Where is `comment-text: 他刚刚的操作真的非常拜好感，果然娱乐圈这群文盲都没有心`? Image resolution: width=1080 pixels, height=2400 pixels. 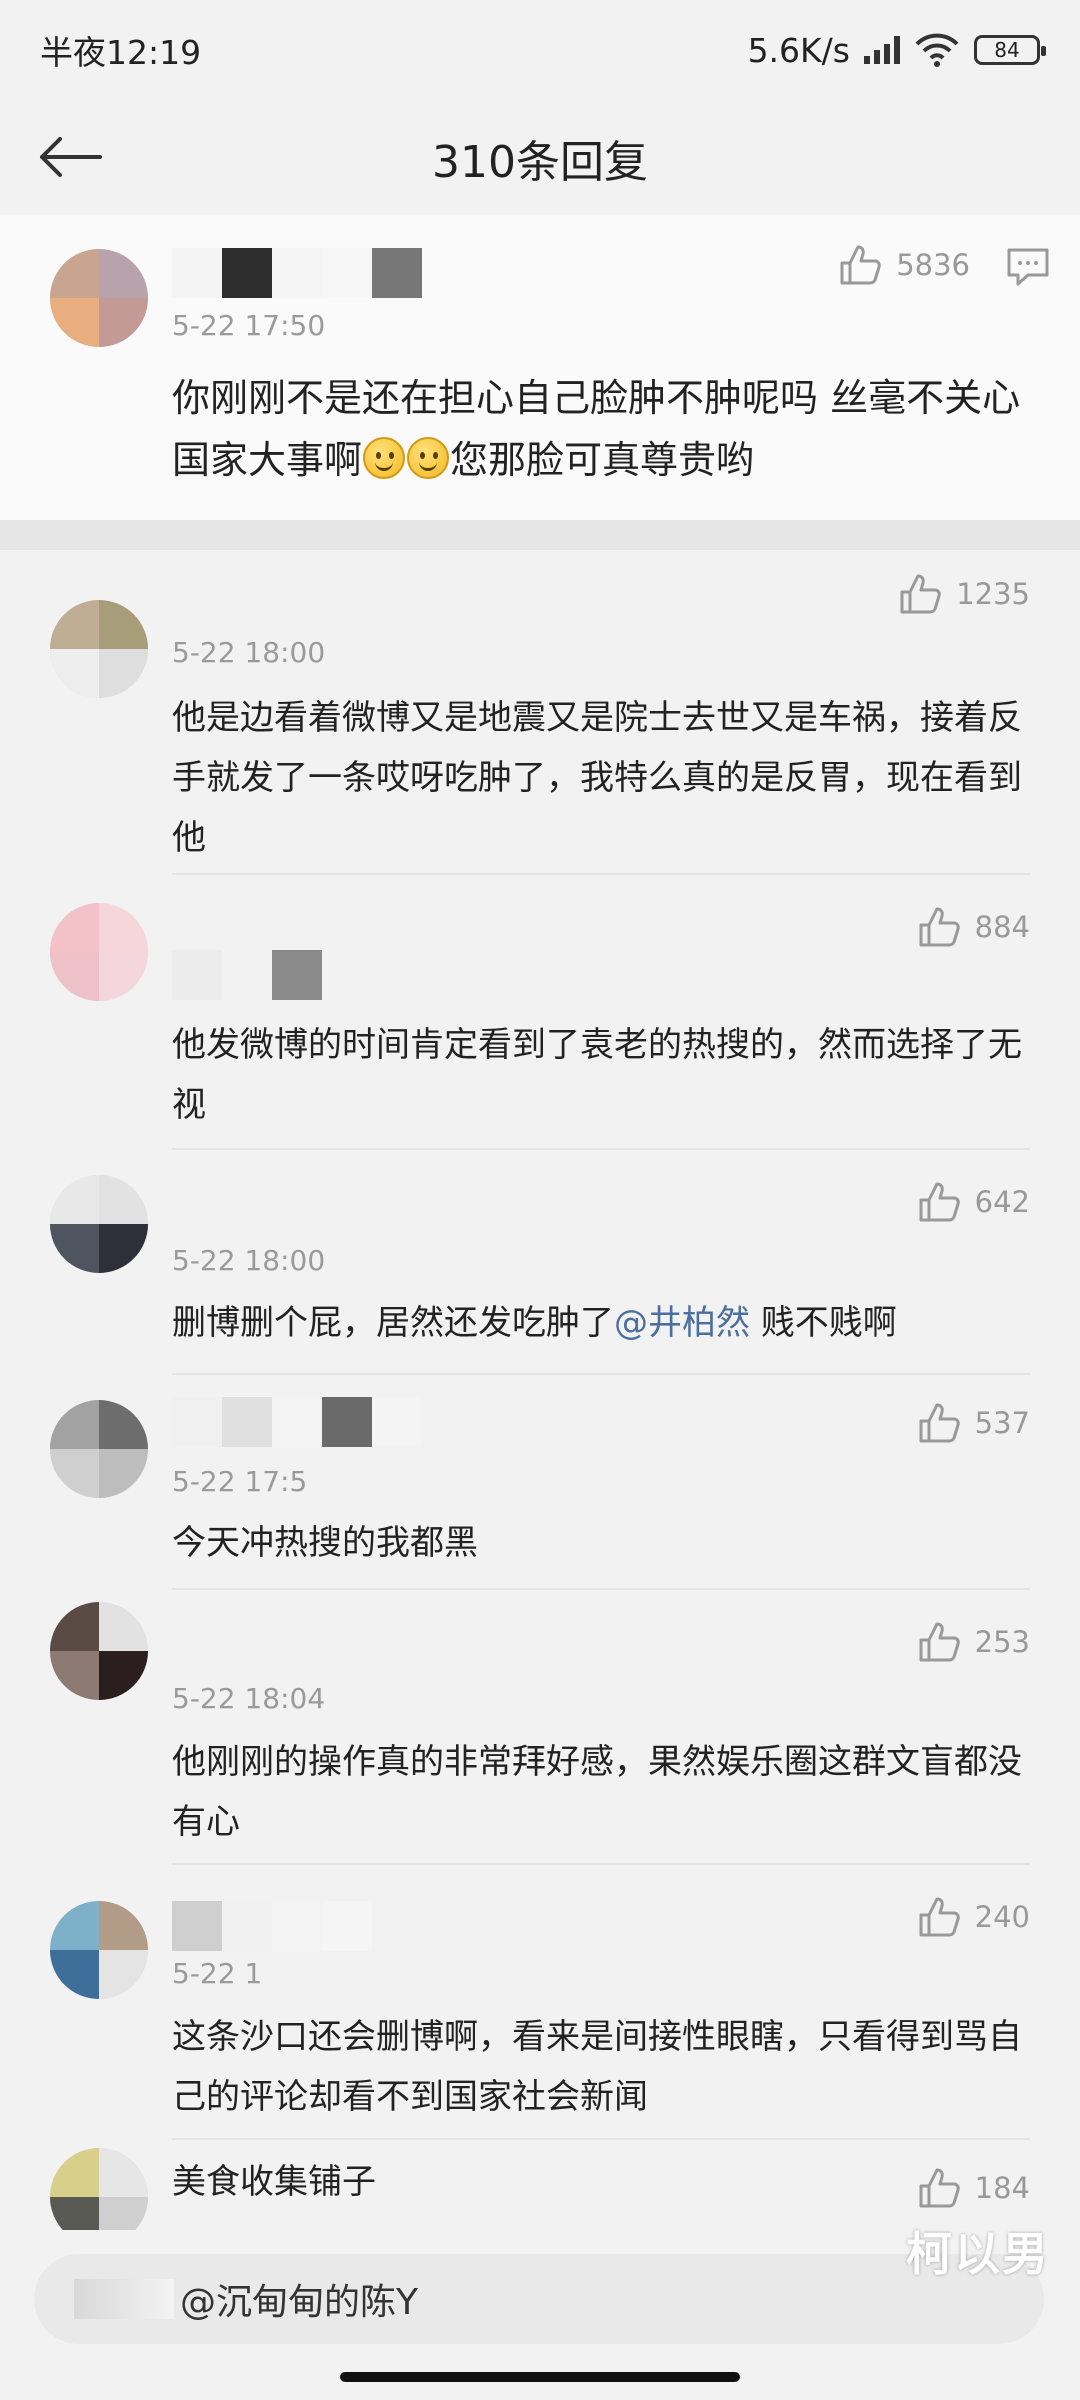 comment-text: 他刚刚的操作真的非常拜好感，果然娱乐圈这群文盲都没有心 is located at coordinates (597, 1792).